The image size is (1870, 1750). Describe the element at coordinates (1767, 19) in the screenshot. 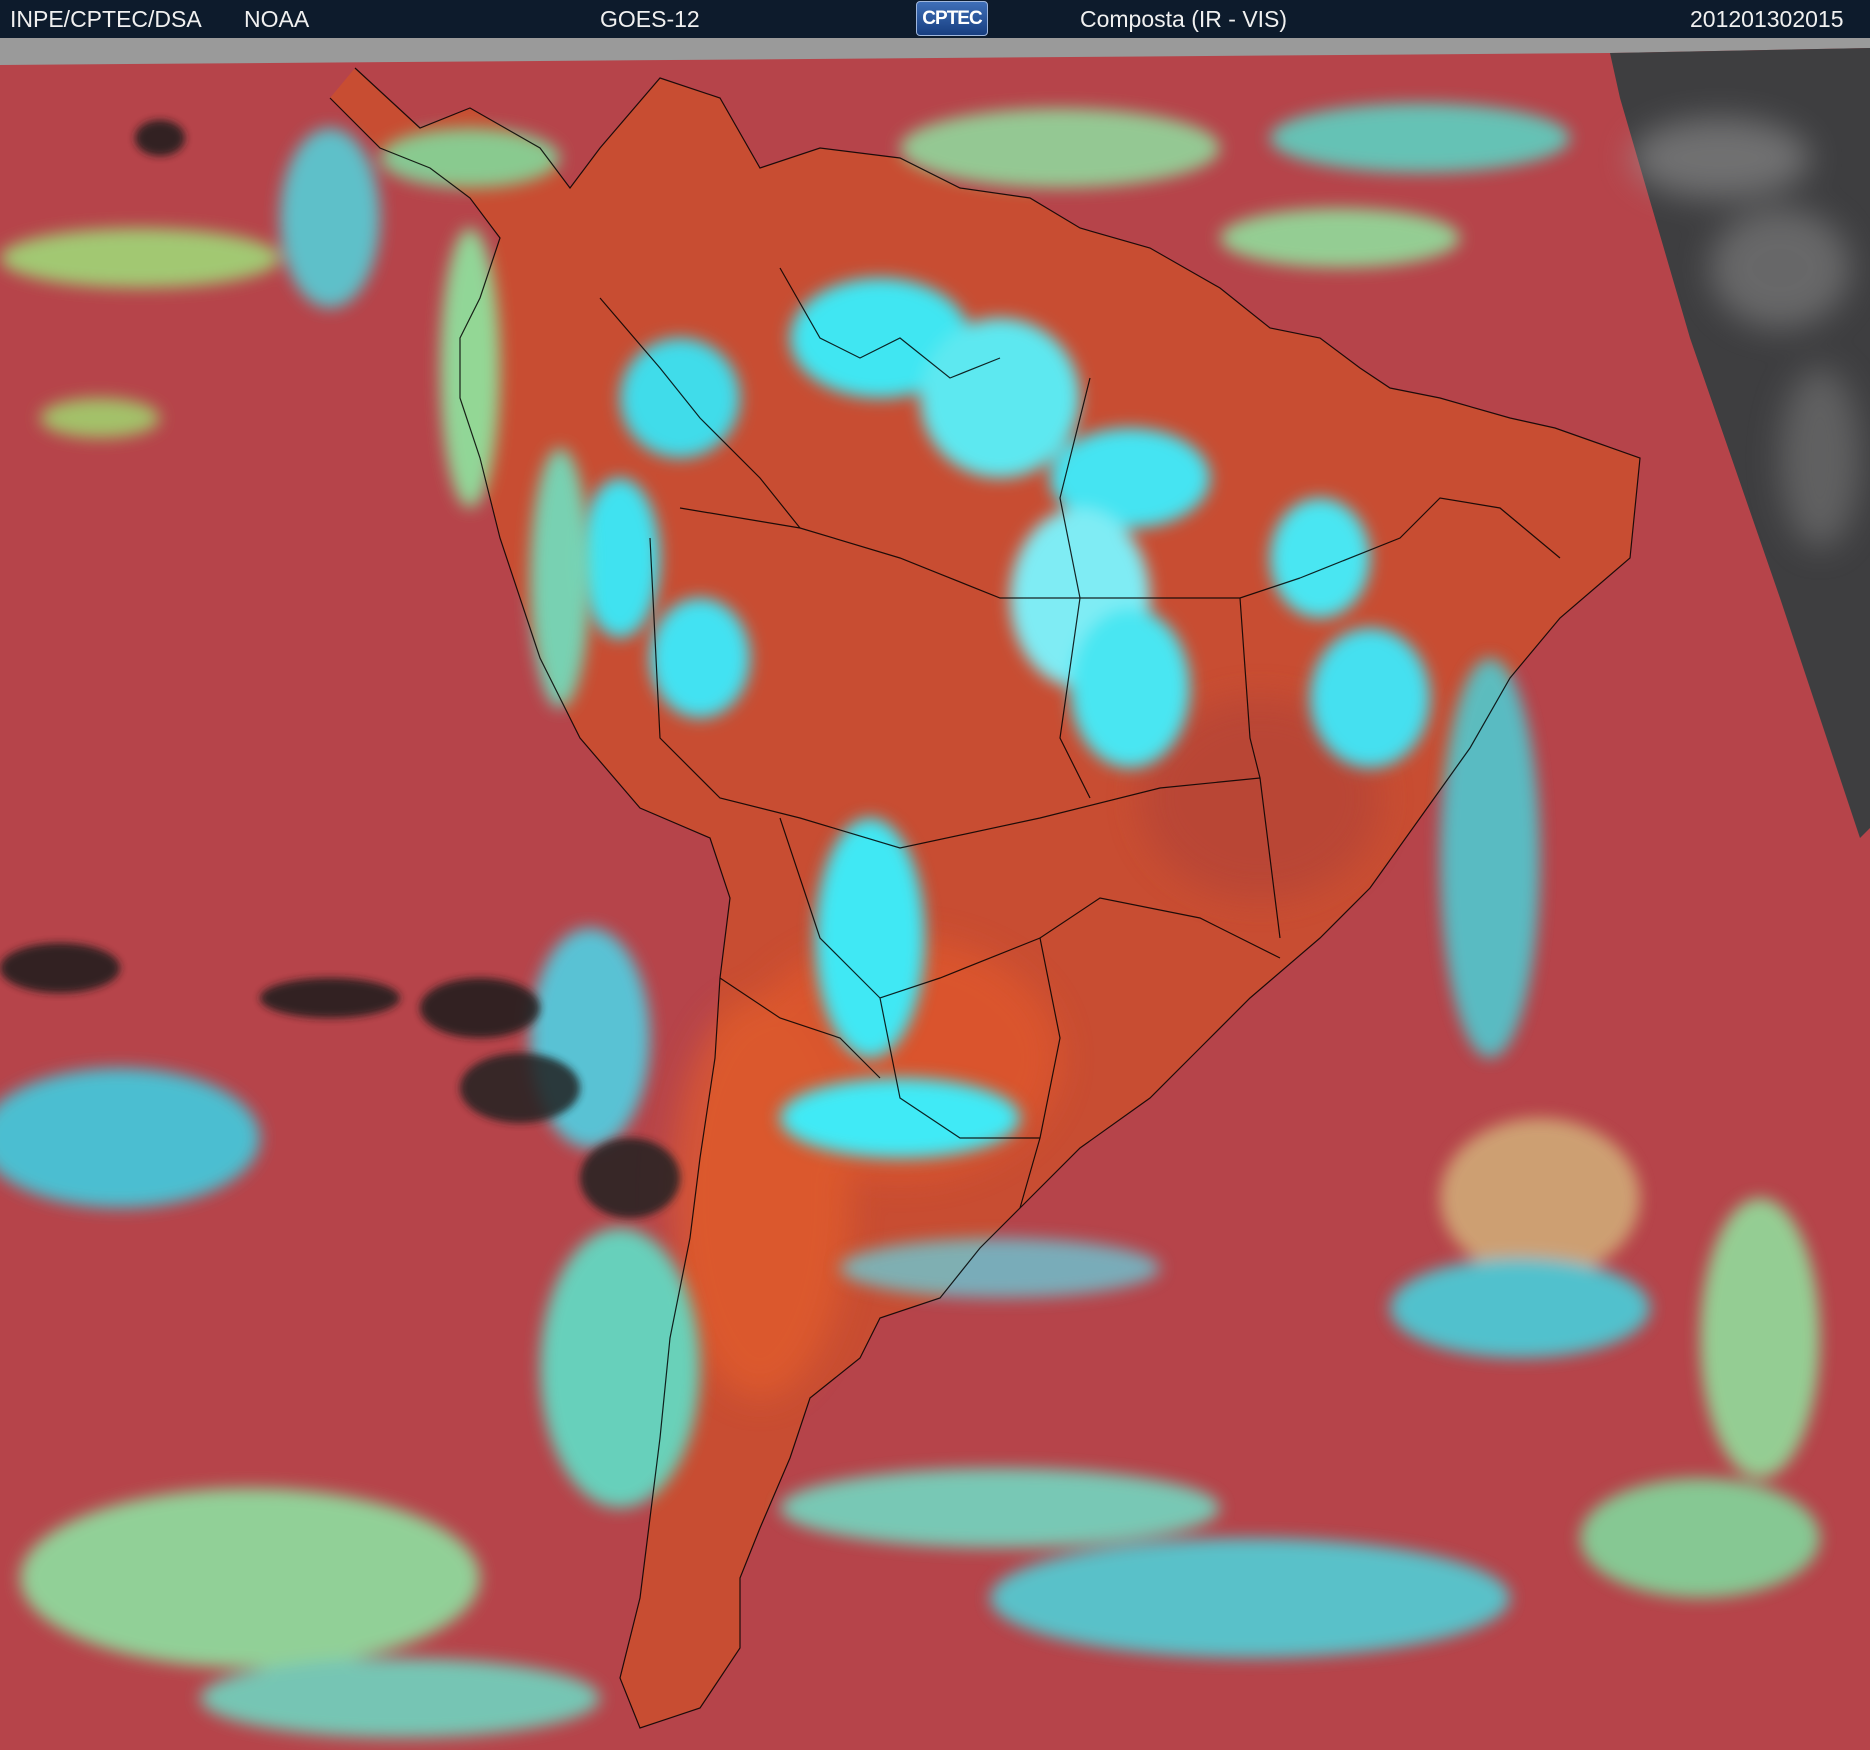

I see `timestamp-label: 201201302015` at that location.